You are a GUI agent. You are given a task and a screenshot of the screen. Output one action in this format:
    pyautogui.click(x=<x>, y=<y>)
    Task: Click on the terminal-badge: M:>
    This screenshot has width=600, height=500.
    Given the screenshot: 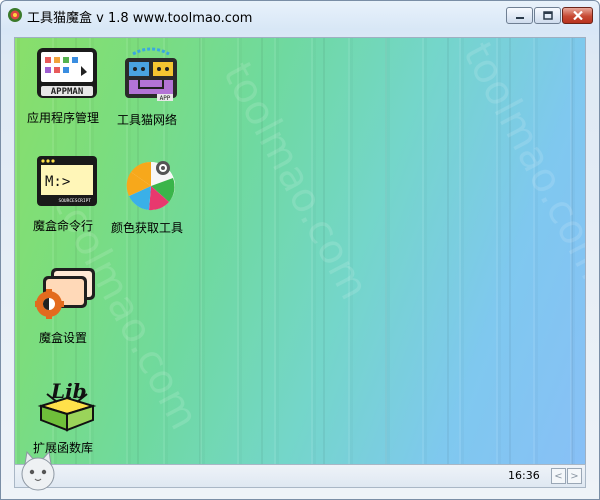 What is the action you would take?
    pyautogui.click(x=57, y=182)
    